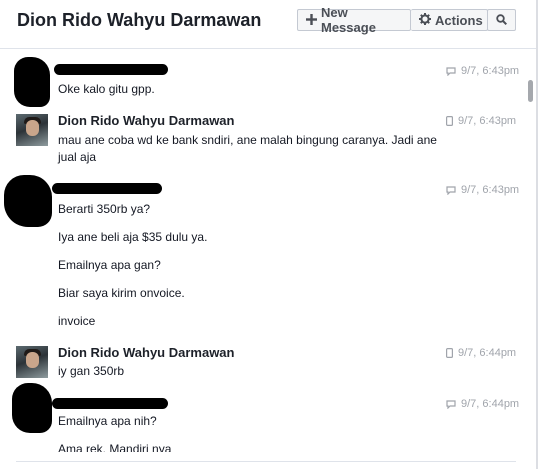  Describe the element at coordinates (109, 265) in the screenshot. I see `message-text: Emailnya apa gan?` at that location.